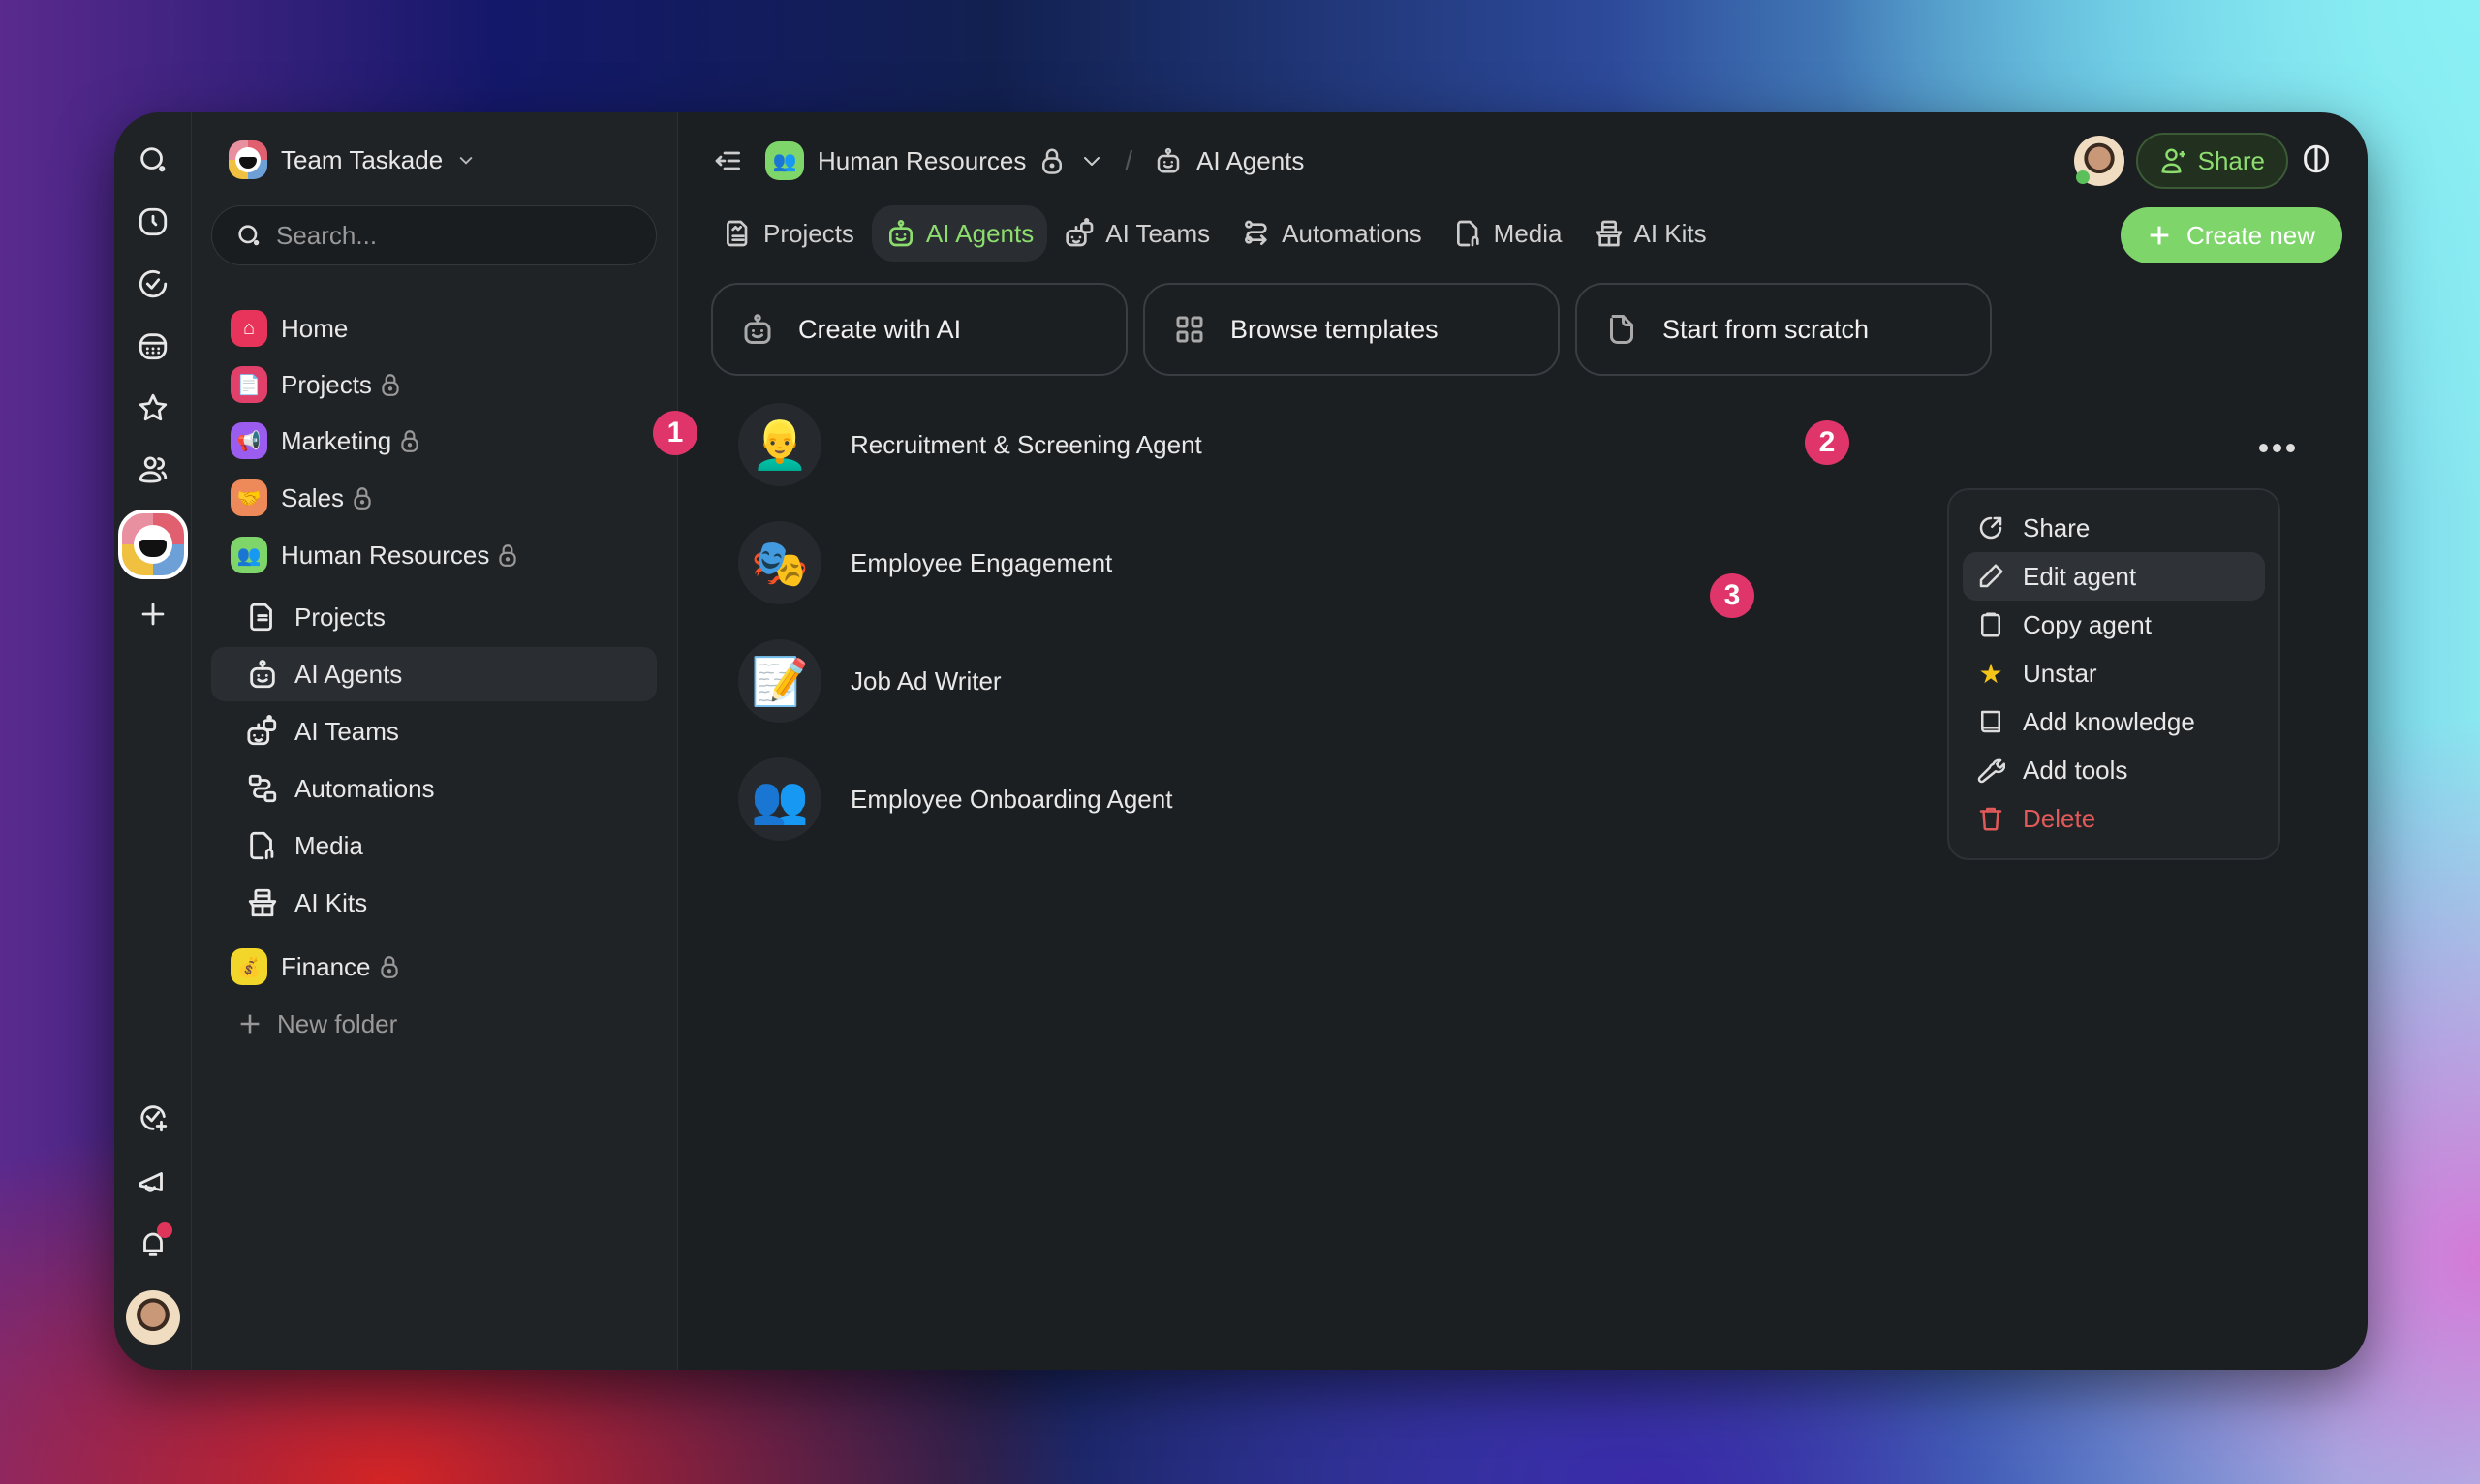  Describe the element at coordinates (922, 161) in the screenshot. I see `breadcrumb-workspace: Human Resources` at that location.